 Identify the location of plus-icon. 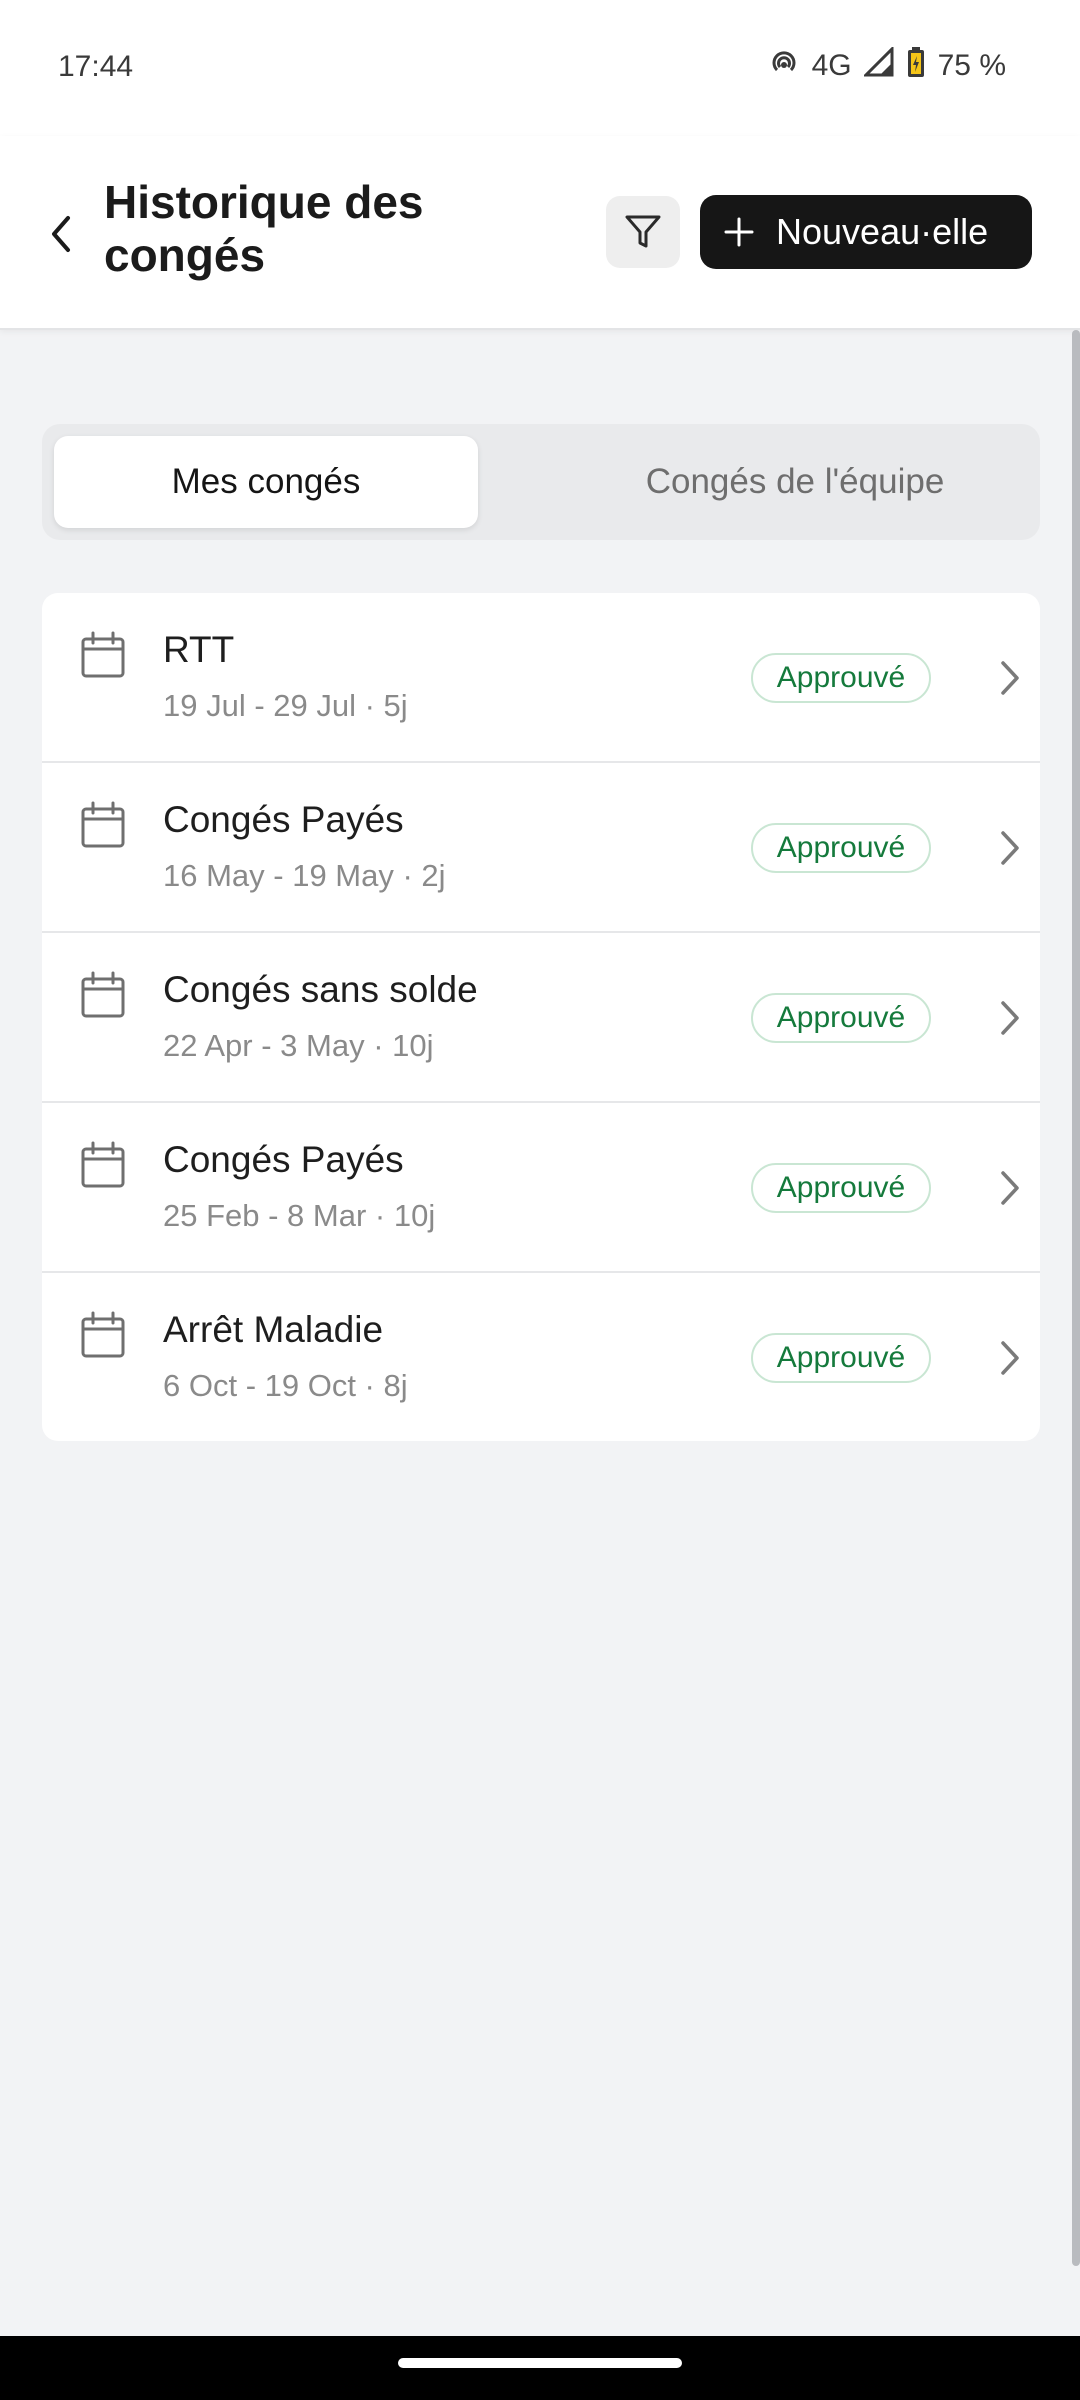
(739, 232).